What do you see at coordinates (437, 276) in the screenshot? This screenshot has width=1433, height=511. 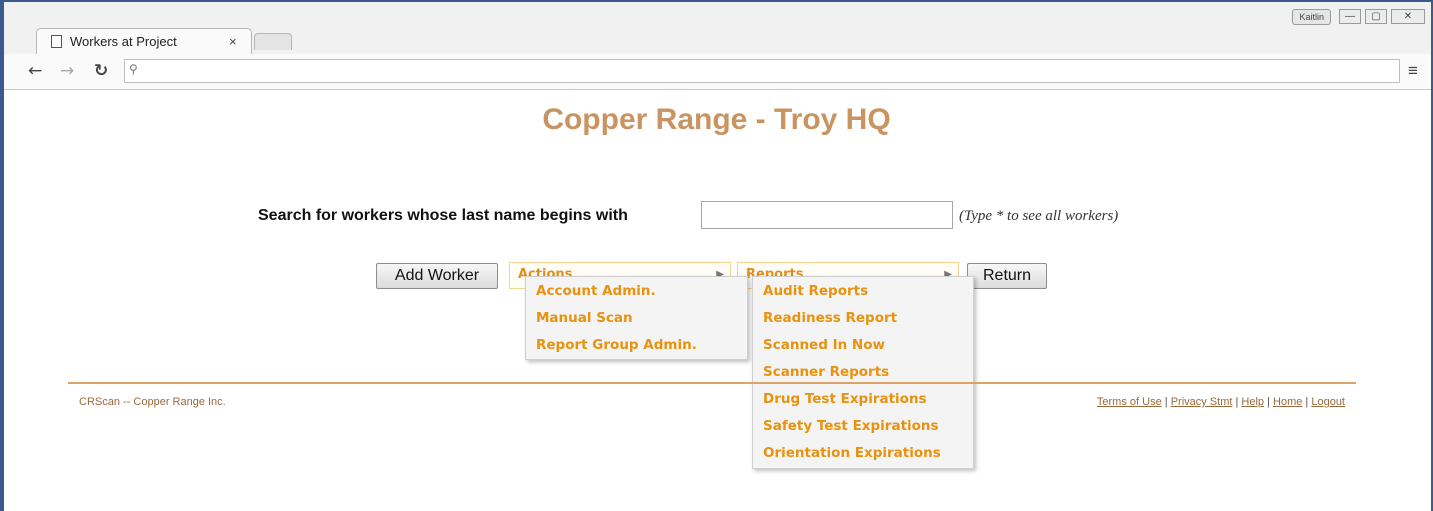 I see `add-worker-button: Add Worker` at bounding box center [437, 276].